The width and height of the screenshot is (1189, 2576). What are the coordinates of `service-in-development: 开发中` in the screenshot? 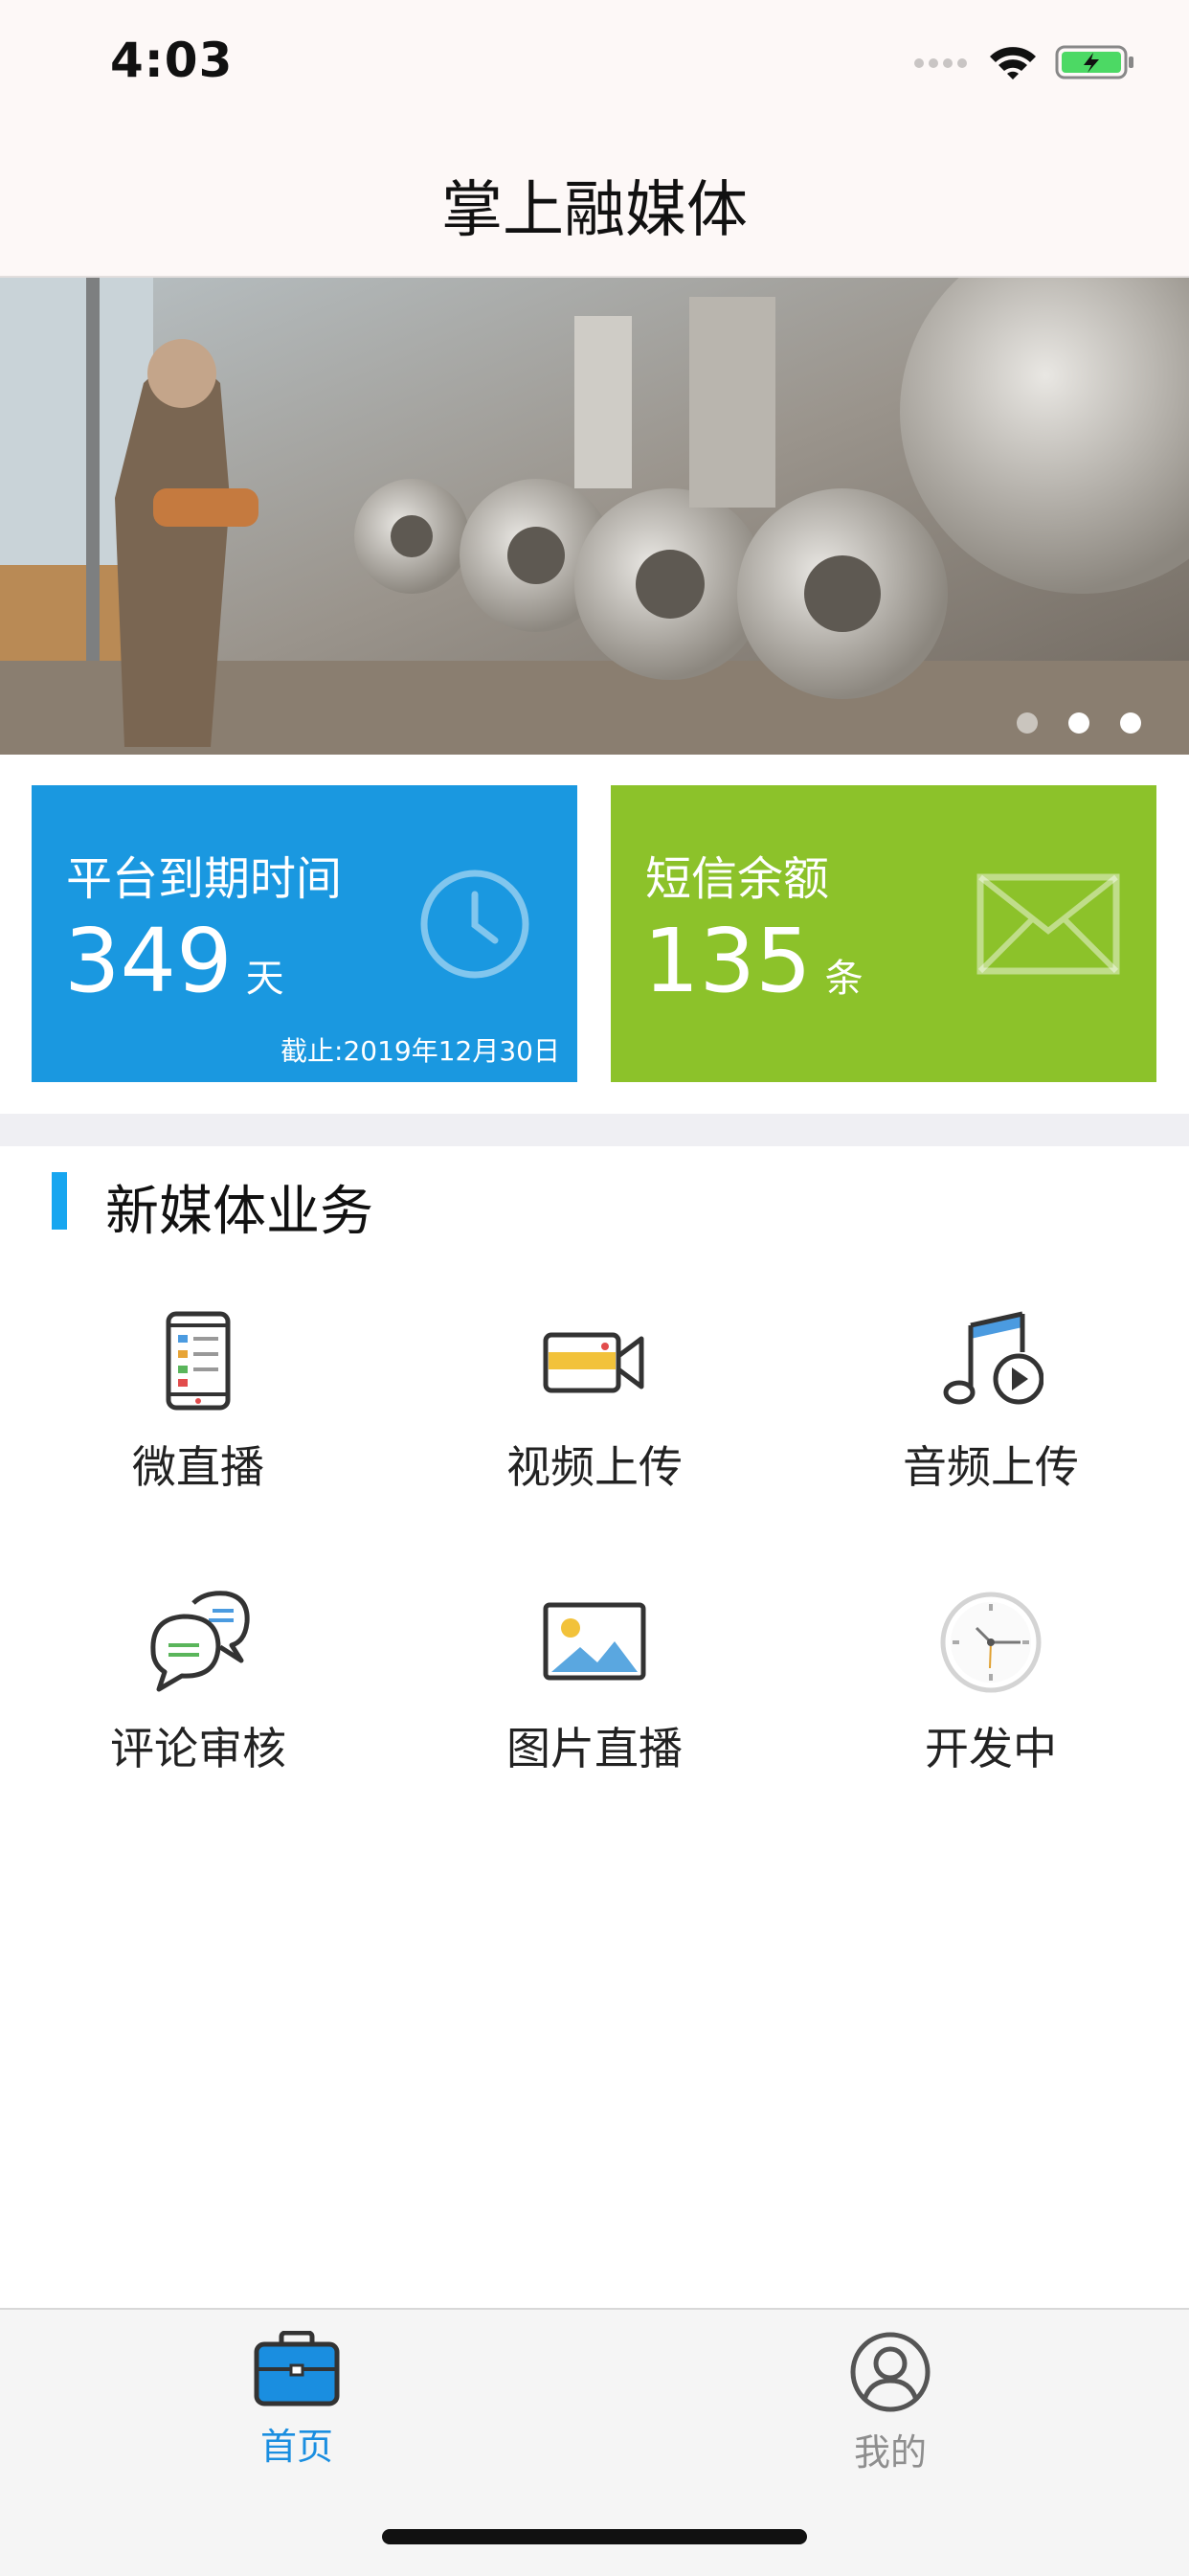 It's located at (991, 1709).